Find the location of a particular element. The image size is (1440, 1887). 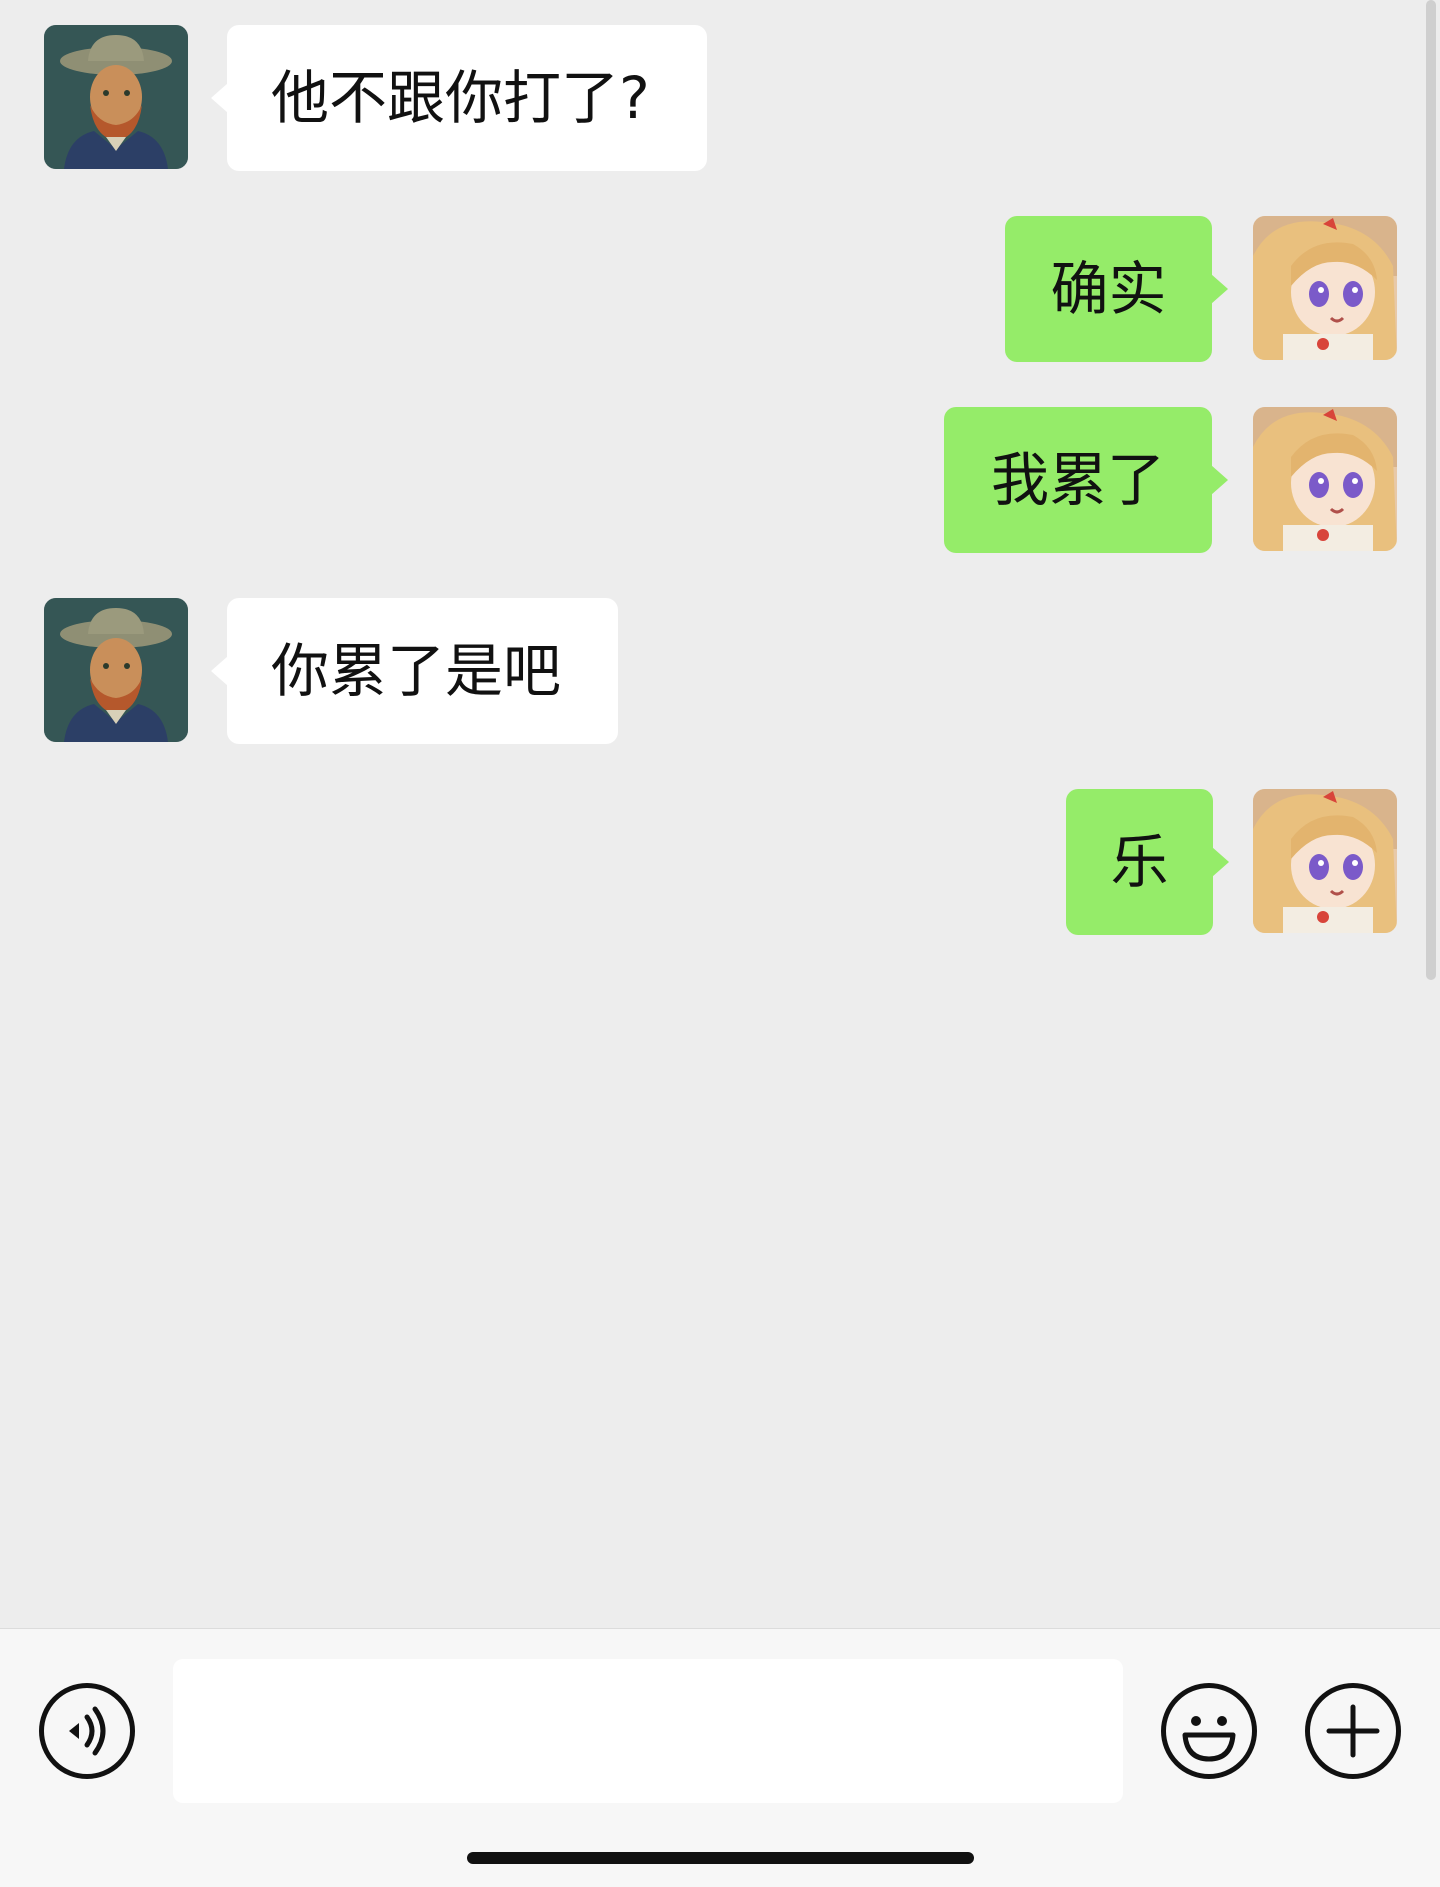

plus-icon is located at coordinates (1353, 1731).